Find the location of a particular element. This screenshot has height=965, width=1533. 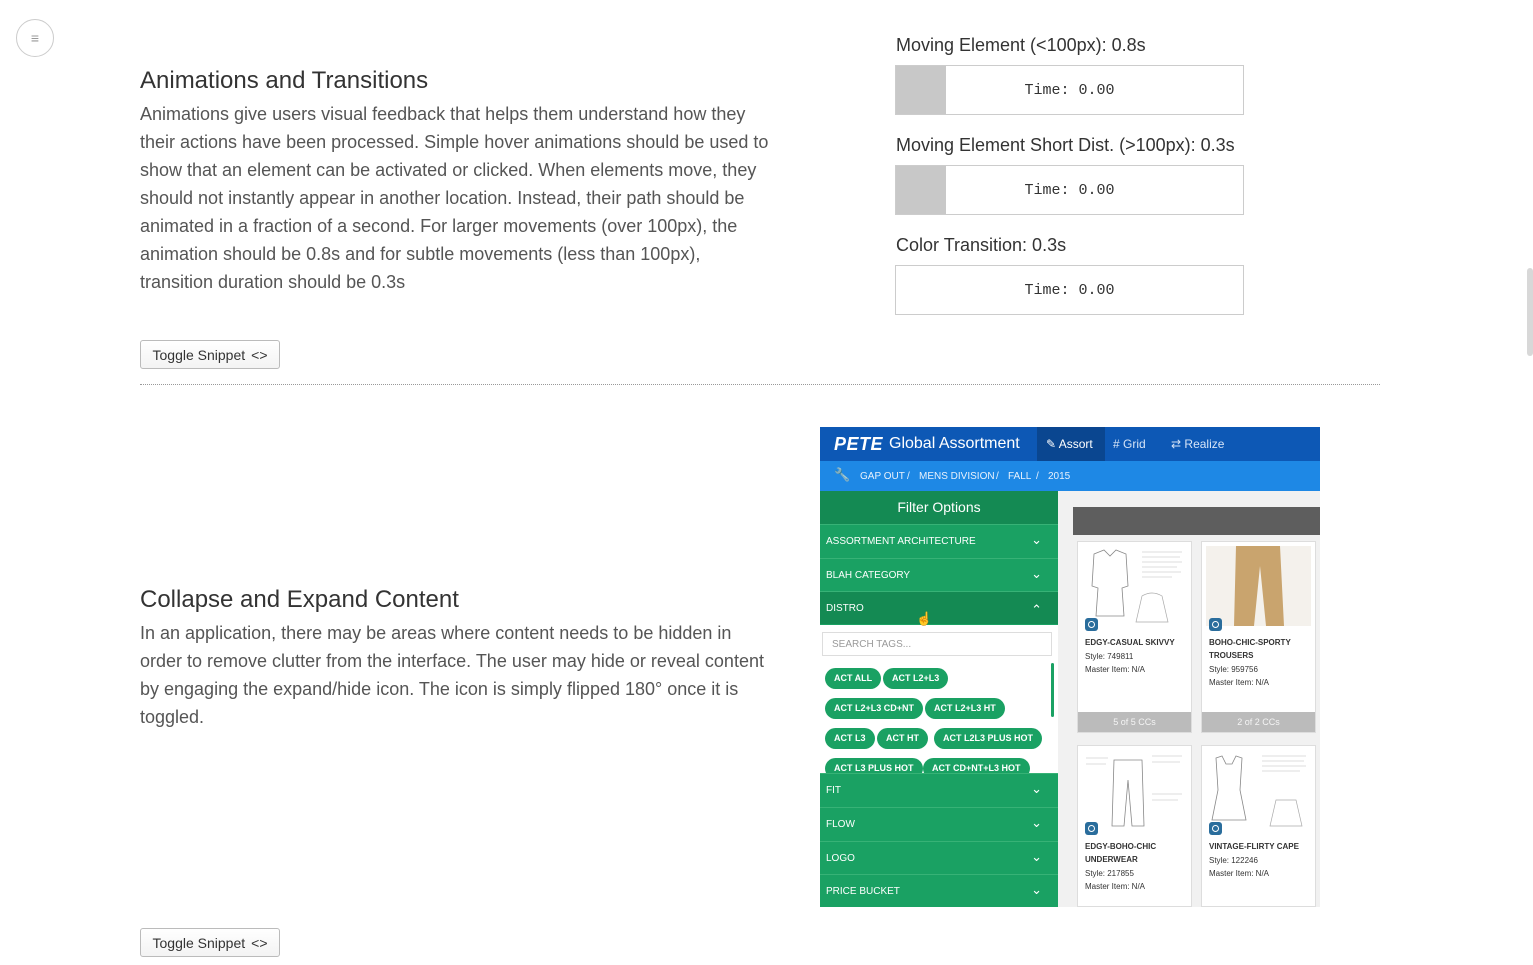

breadcrumb-item: MENS DIVISION is located at coordinates (957, 476).